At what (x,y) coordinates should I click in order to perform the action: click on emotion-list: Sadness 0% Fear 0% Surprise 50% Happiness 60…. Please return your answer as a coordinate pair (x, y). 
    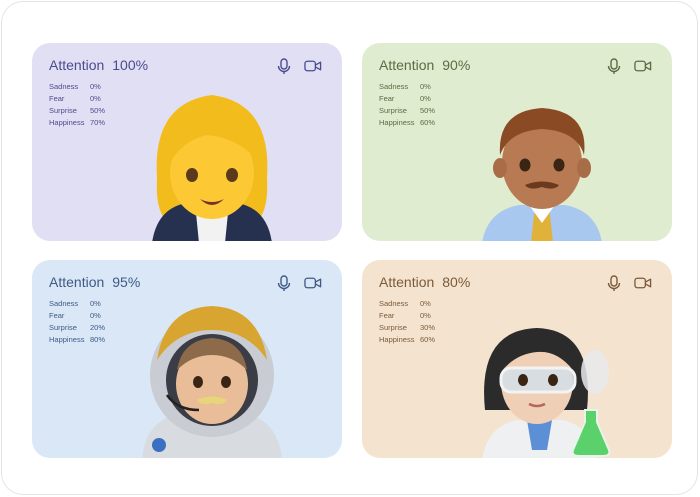
    Looking at the image, I should click on (407, 105).